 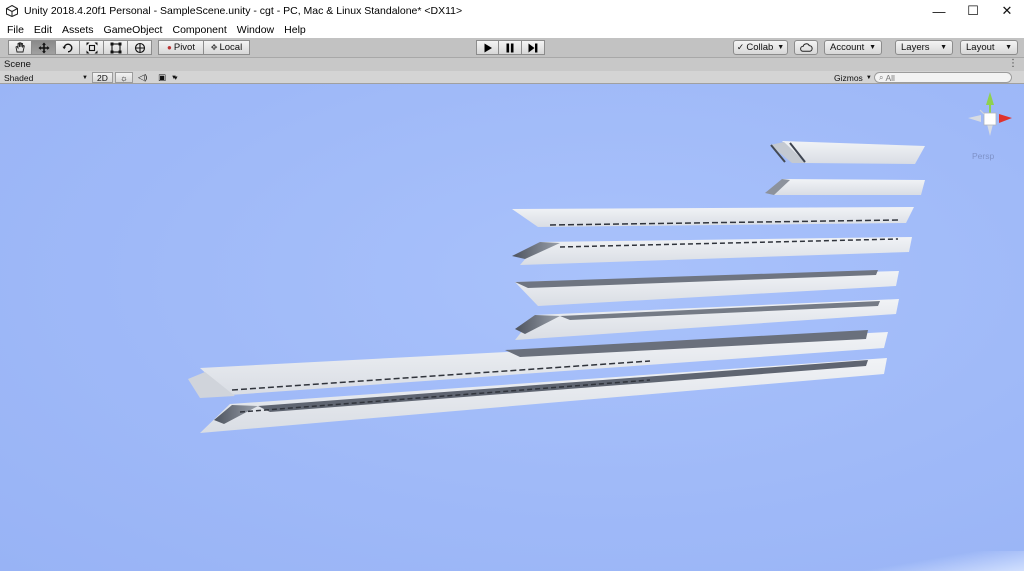 I want to click on scene-visibility-button: ▾, so click(x=176, y=77).